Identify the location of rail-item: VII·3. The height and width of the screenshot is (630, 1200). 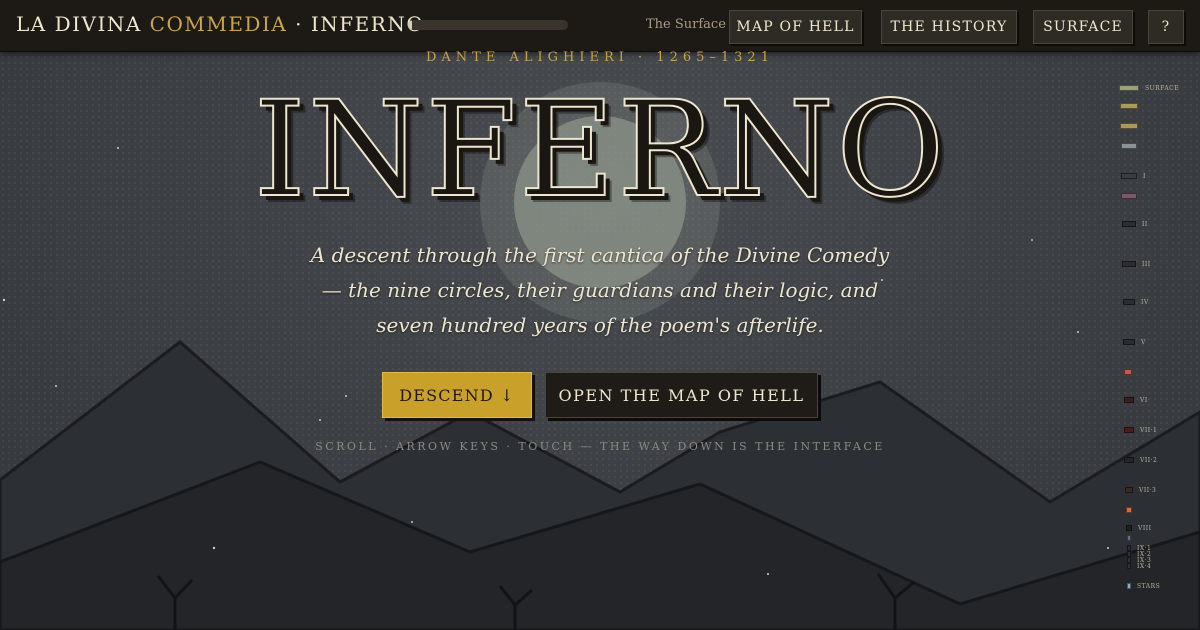
(1140, 490).